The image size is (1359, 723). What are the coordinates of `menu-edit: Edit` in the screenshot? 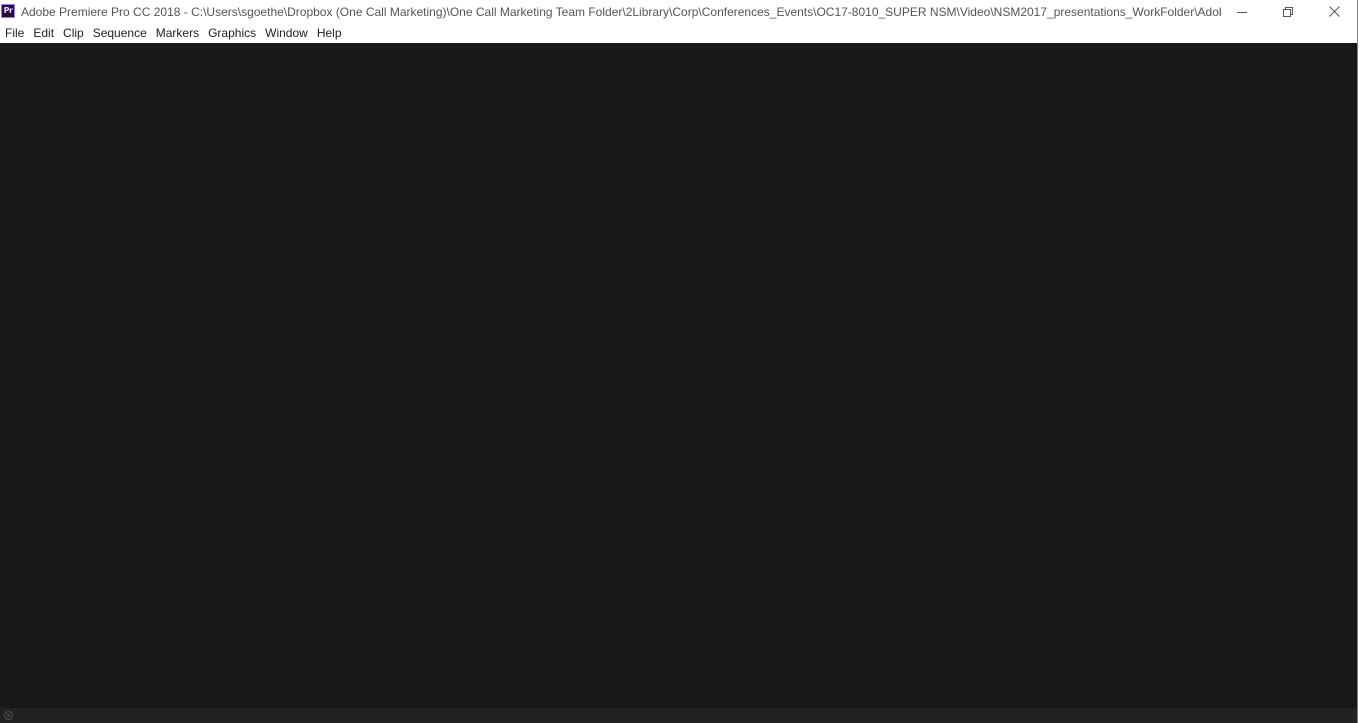 It's located at (46, 33).